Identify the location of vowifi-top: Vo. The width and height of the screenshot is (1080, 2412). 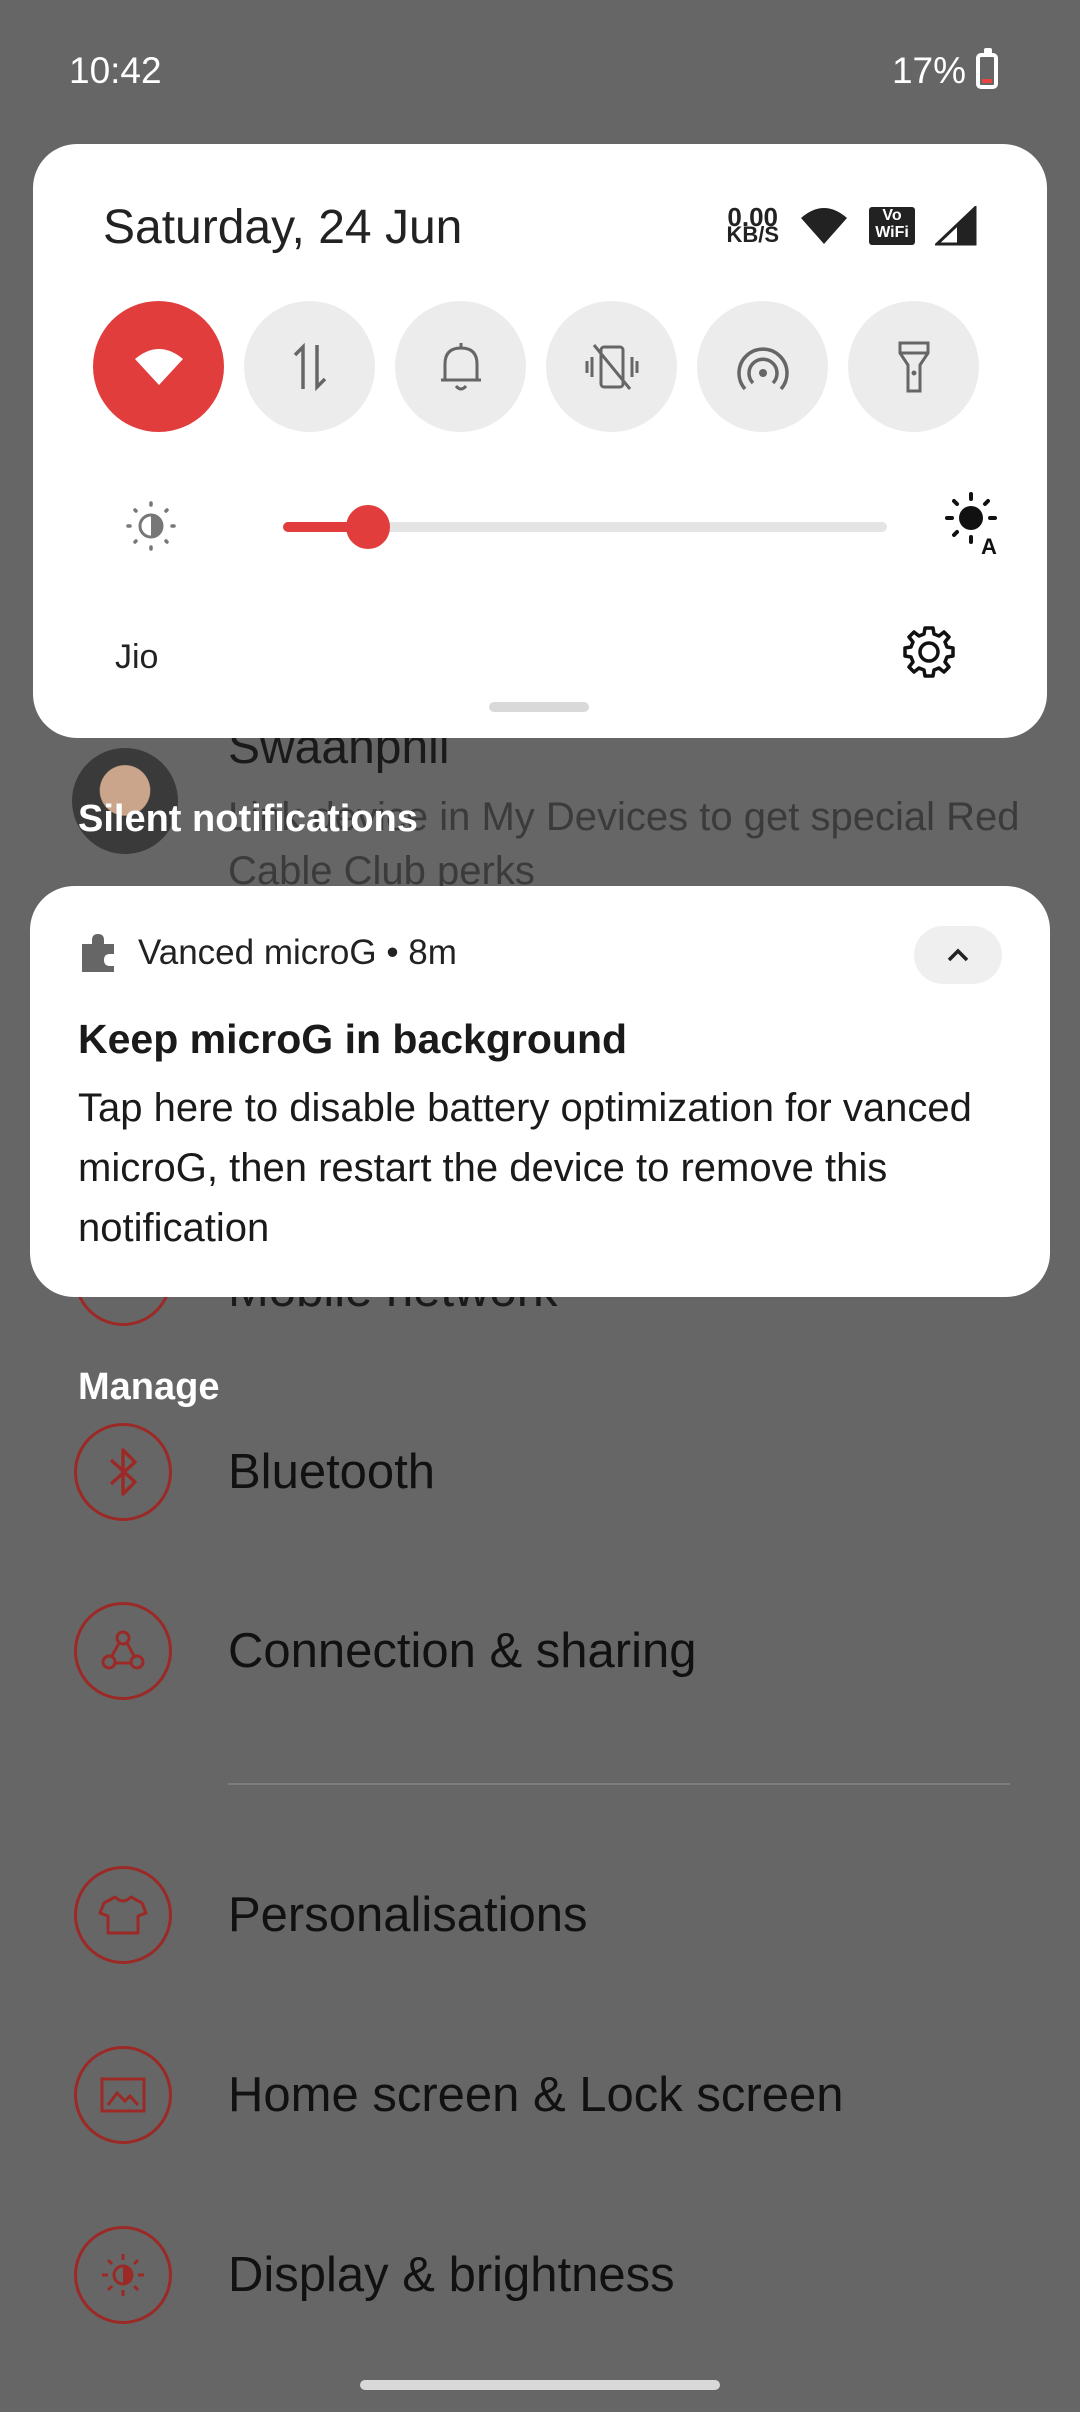
(892, 215).